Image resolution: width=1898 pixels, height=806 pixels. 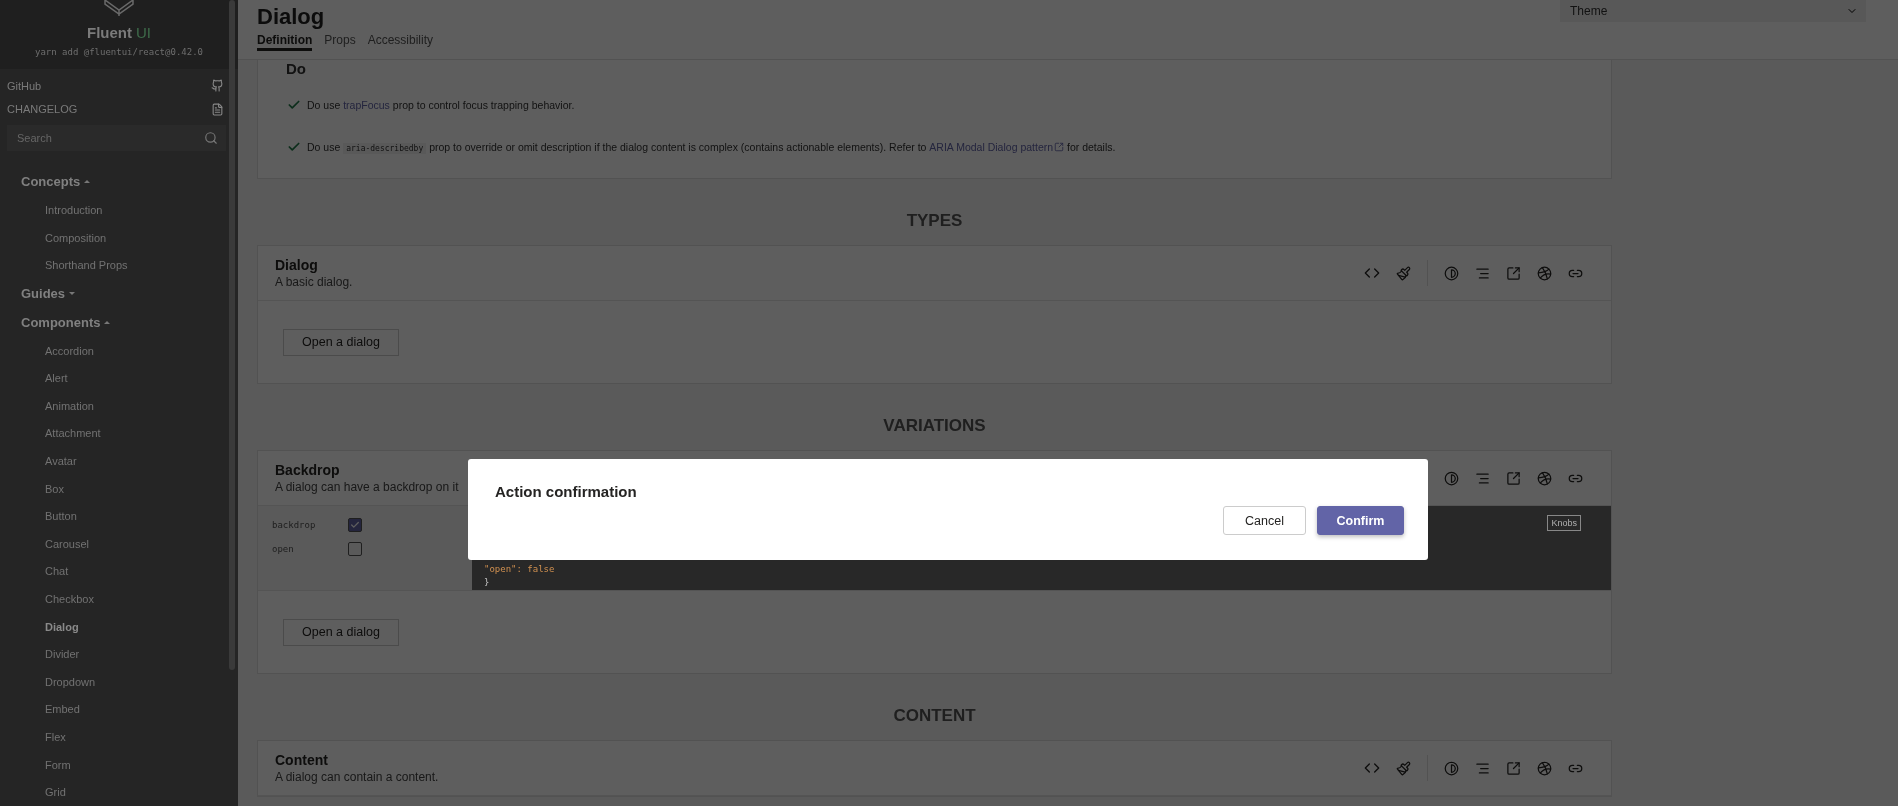 I want to click on sidebar-item: Flex, so click(x=129, y=737).